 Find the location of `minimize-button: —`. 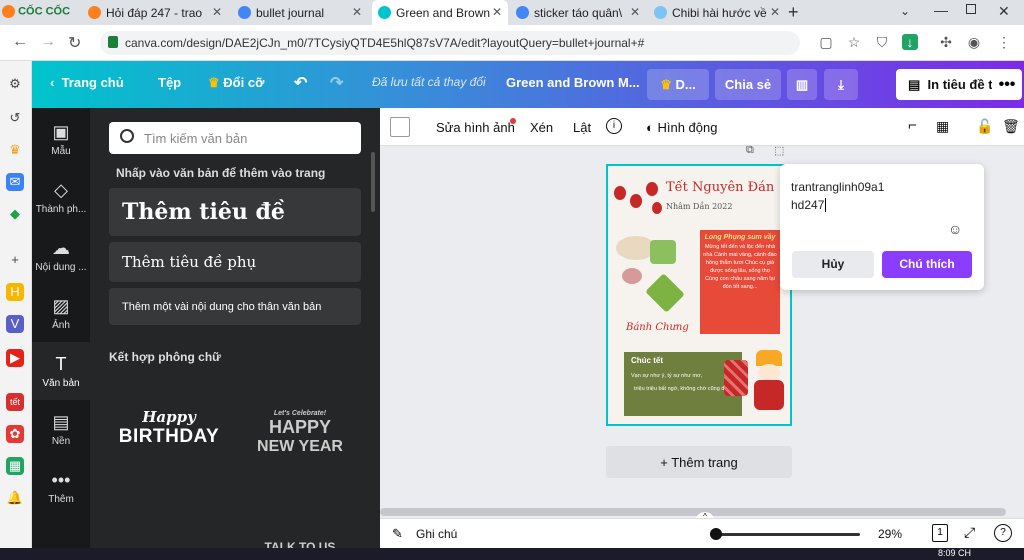

minimize-button: — is located at coordinates (941, 10).